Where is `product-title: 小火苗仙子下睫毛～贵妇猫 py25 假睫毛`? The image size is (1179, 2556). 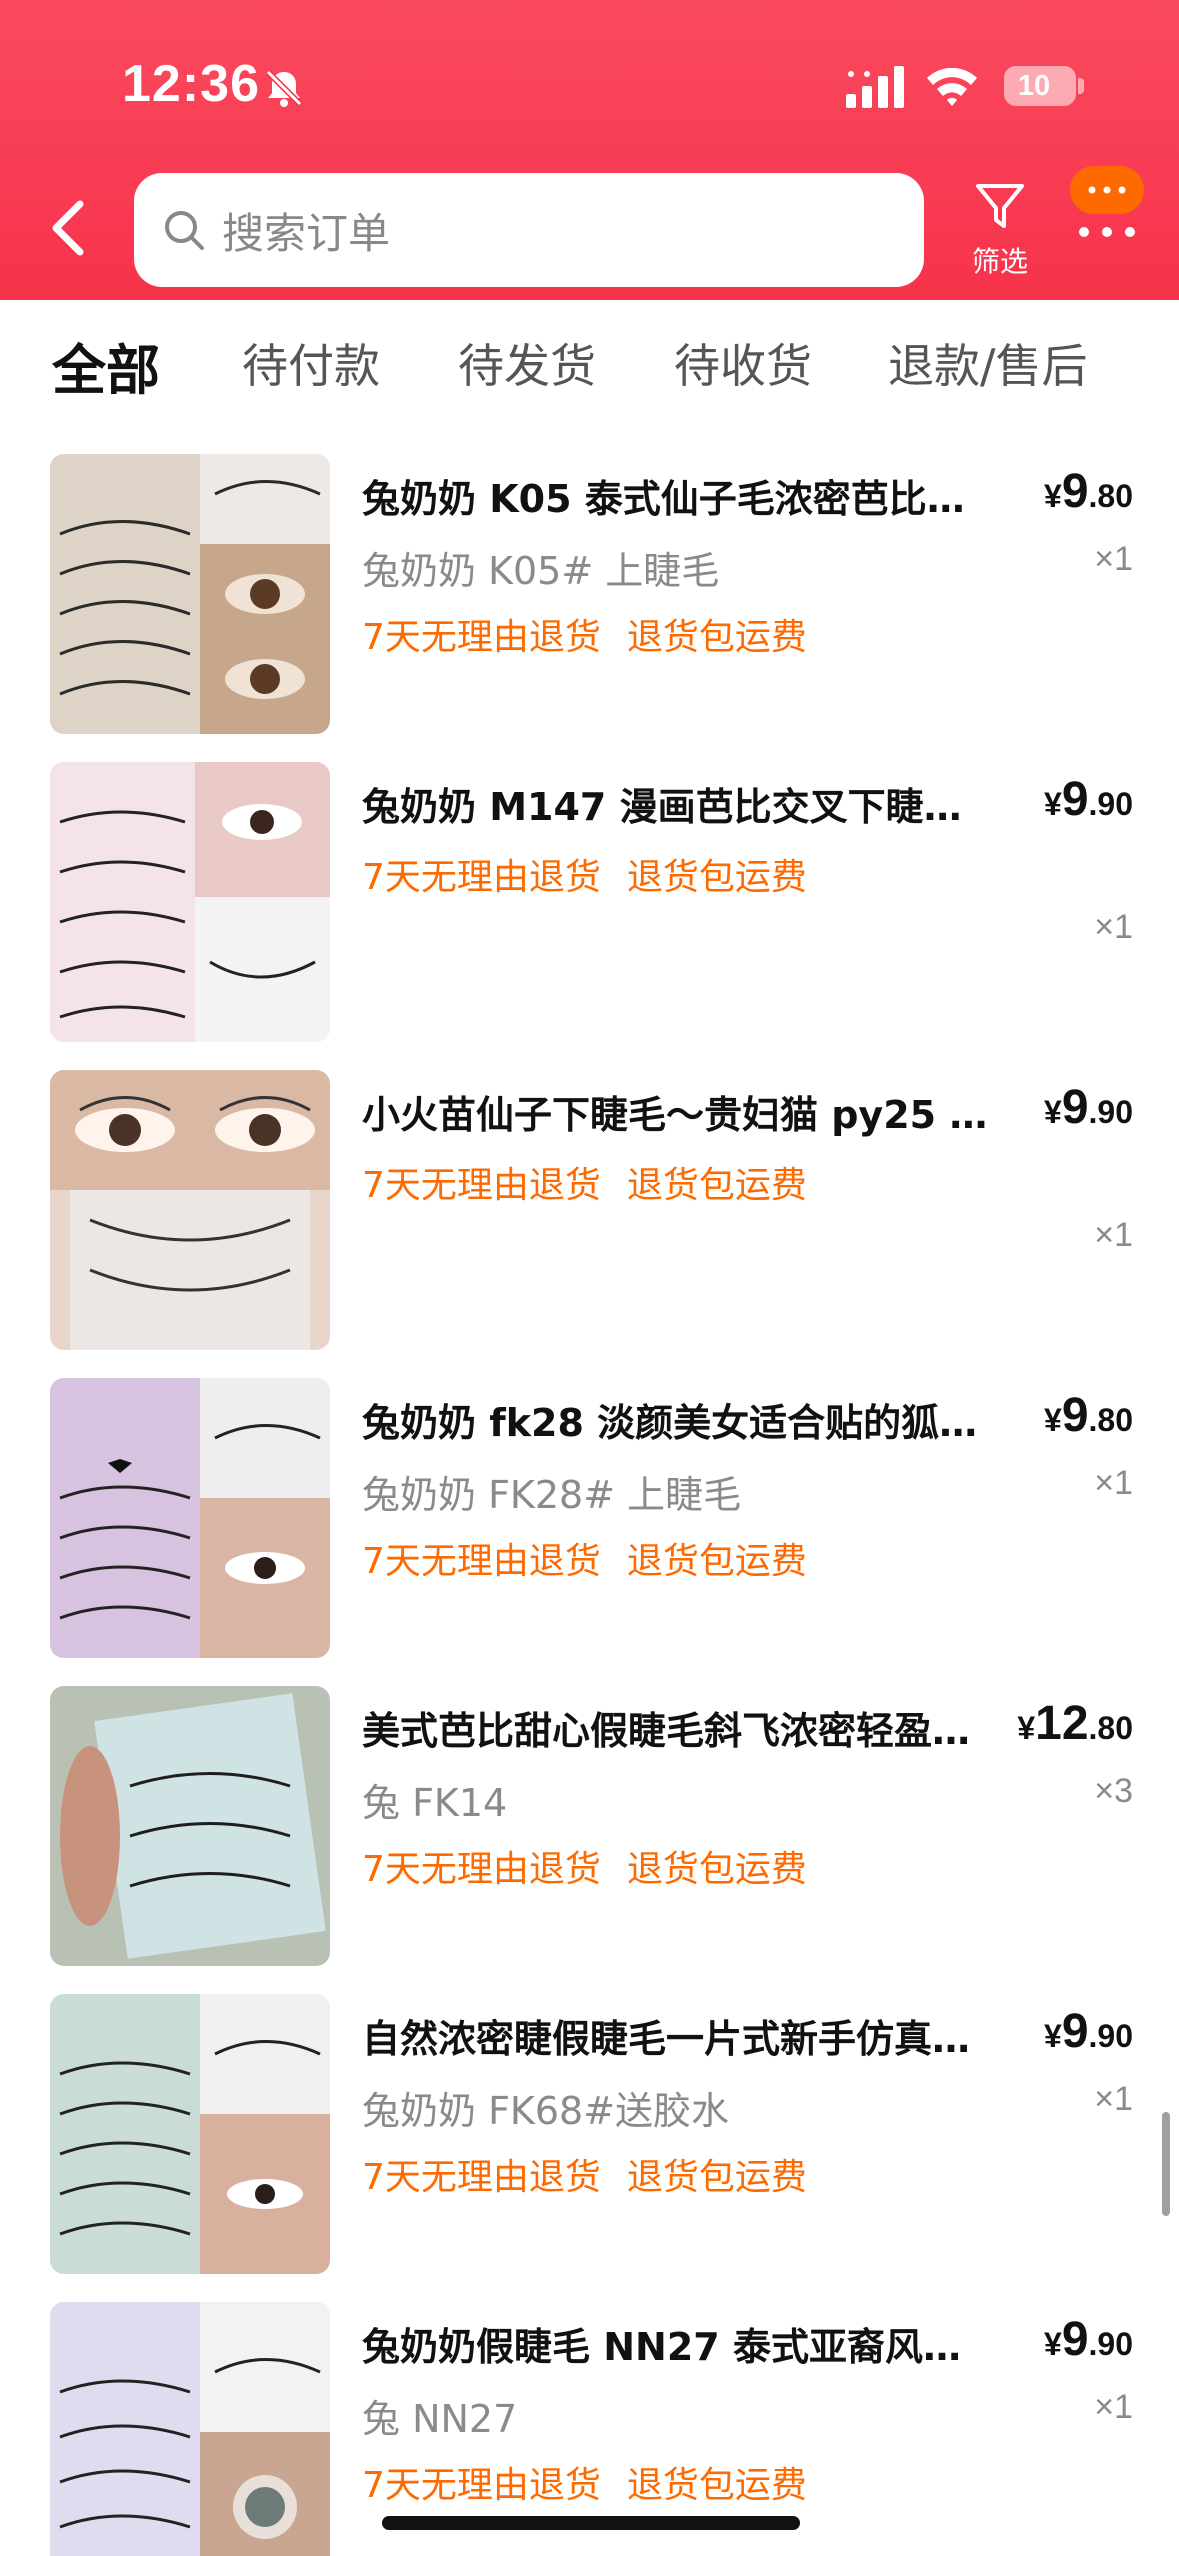
product-title: 小火苗仙子下睫毛～贵妇猫 py25 假睫毛 is located at coordinates (677, 1111).